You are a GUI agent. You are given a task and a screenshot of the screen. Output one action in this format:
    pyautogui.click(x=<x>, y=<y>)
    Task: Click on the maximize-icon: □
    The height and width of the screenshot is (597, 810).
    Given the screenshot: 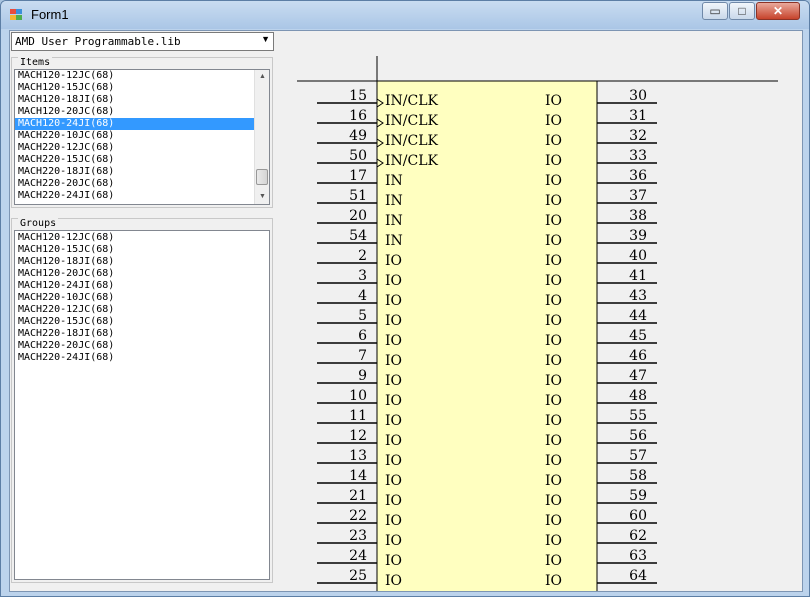 What is the action you would take?
    pyautogui.click(x=742, y=11)
    